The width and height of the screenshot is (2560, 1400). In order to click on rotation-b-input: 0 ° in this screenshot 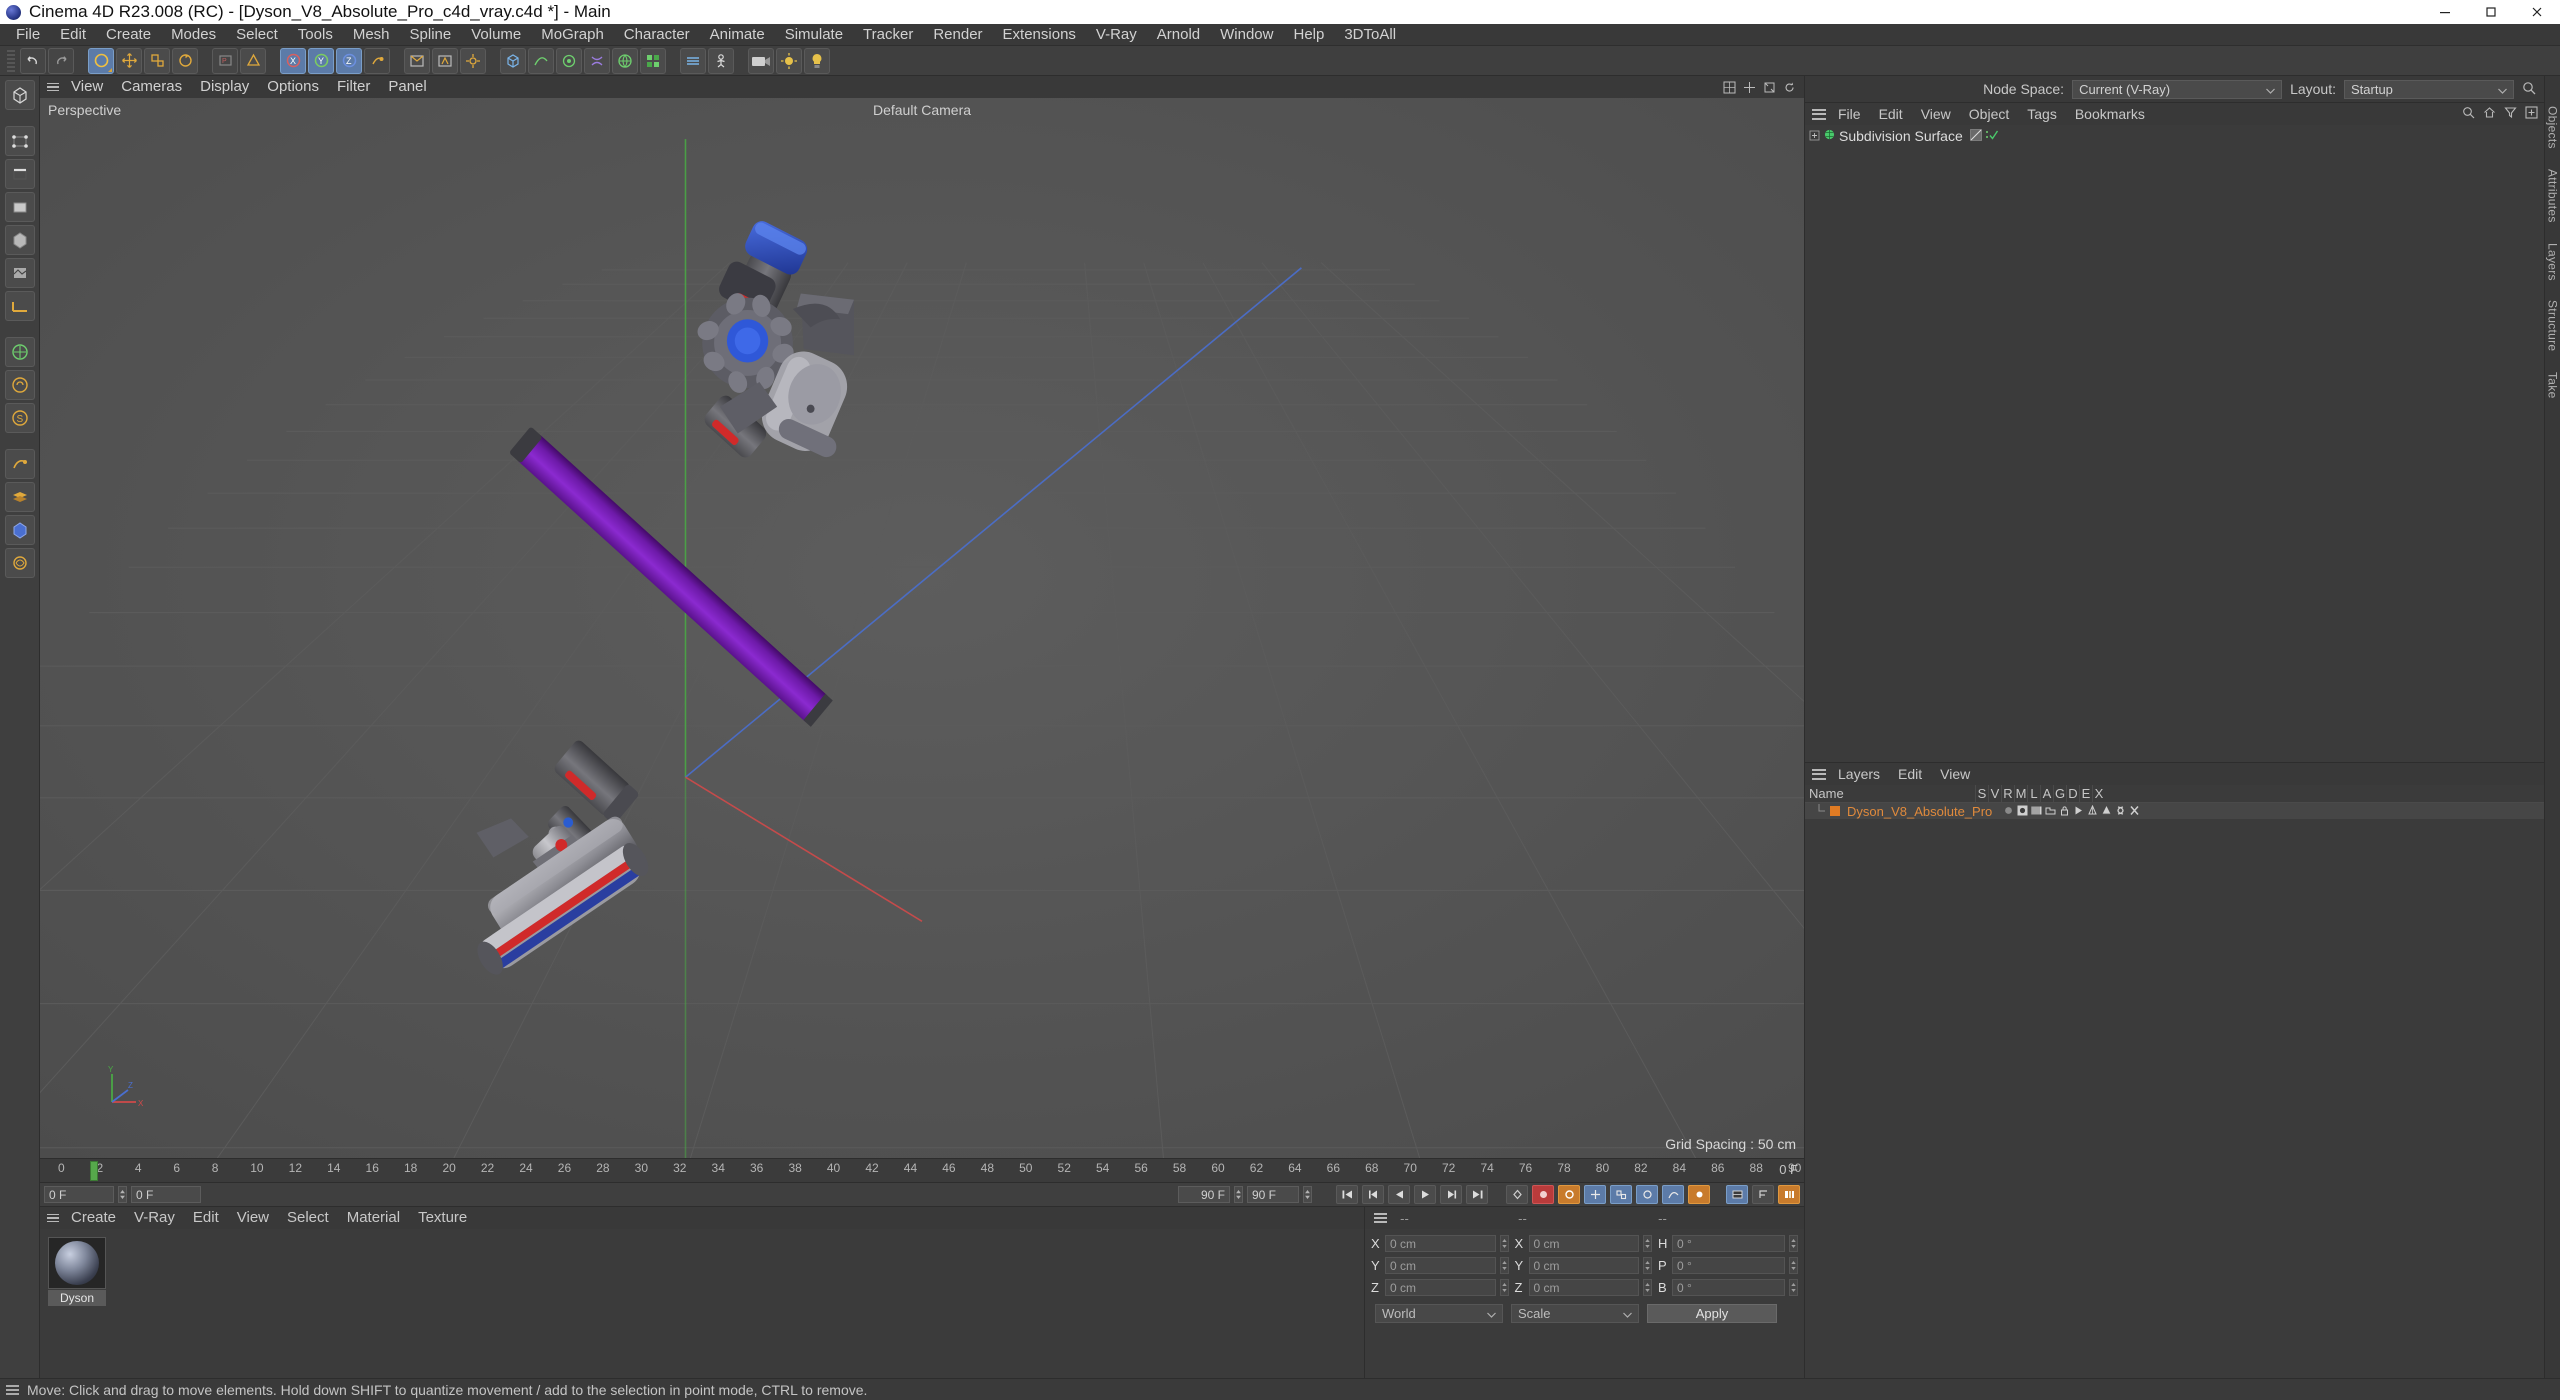, I will do `click(1728, 1287)`.